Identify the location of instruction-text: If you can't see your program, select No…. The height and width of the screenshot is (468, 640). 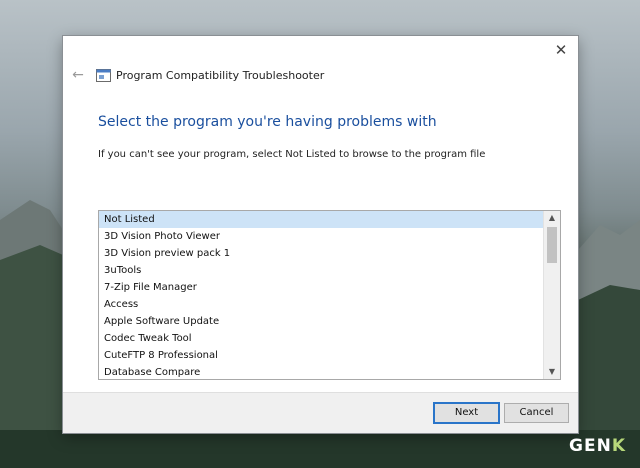
(292, 154).